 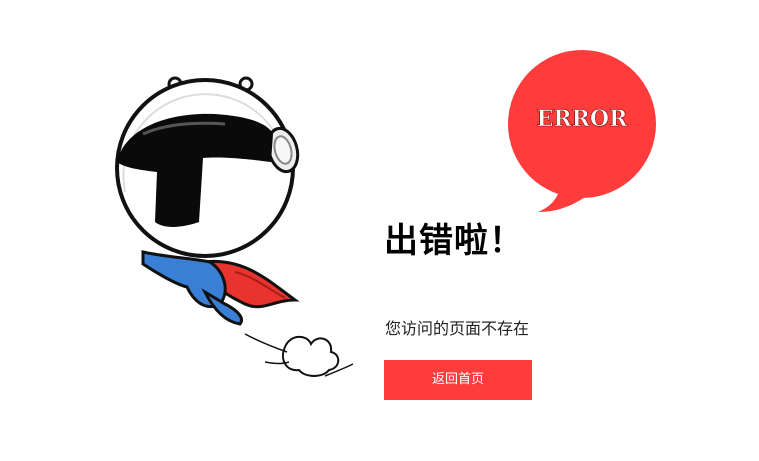 I want to click on error-message: 您访问的页面不存在, so click(x=457, y=328).